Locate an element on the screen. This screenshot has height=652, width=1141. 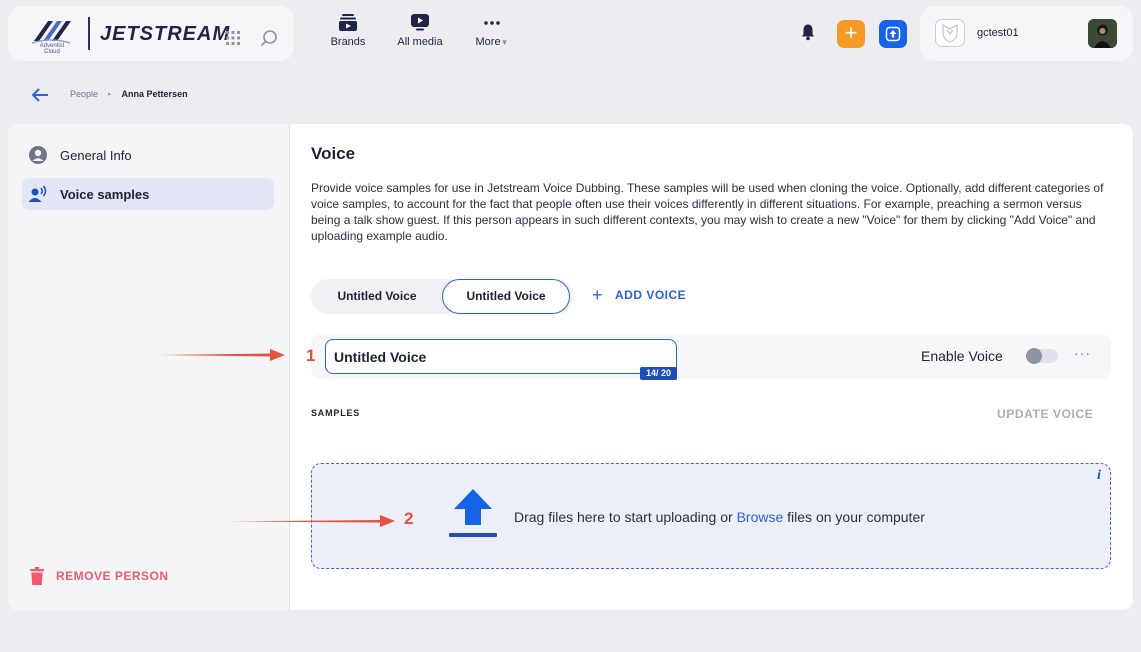
nav-all-media-label: All media is located at coordinates (420, 42).